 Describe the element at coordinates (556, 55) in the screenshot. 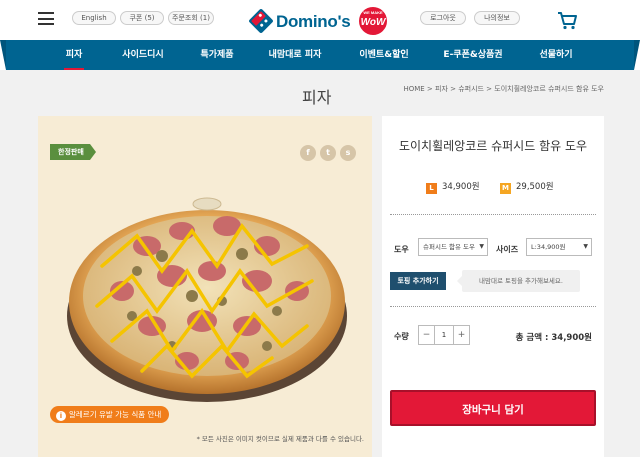

I see `nav-item-gift: 선물하기` at that location.